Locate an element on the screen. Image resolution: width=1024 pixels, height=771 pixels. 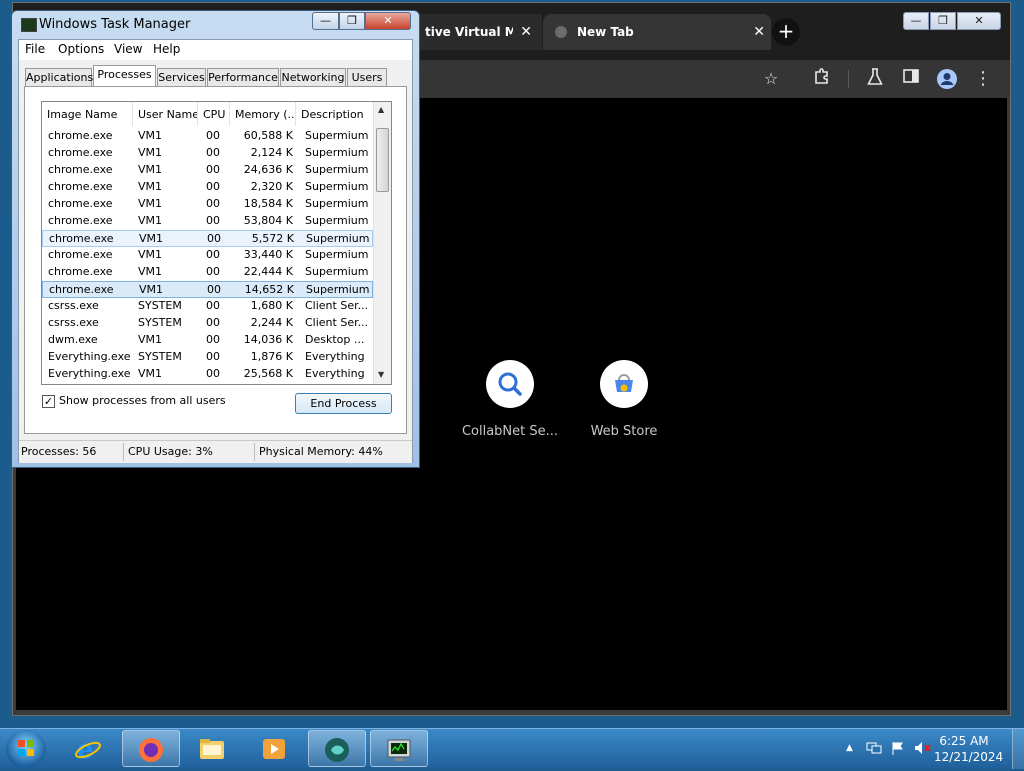
taskbar-firefox is located at coordinates (151, 748).